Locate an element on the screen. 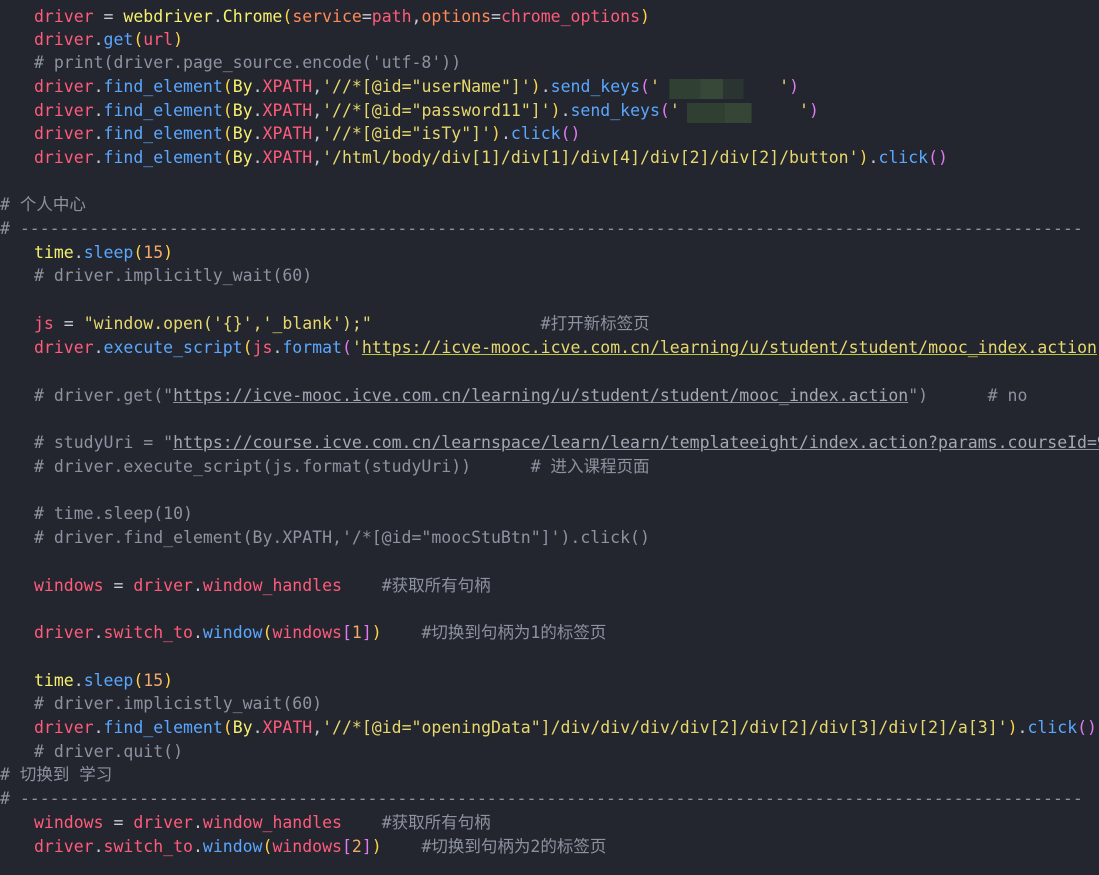 The image size is (1099, 875). code-token: Chrome is located at coordinates (252, 16).